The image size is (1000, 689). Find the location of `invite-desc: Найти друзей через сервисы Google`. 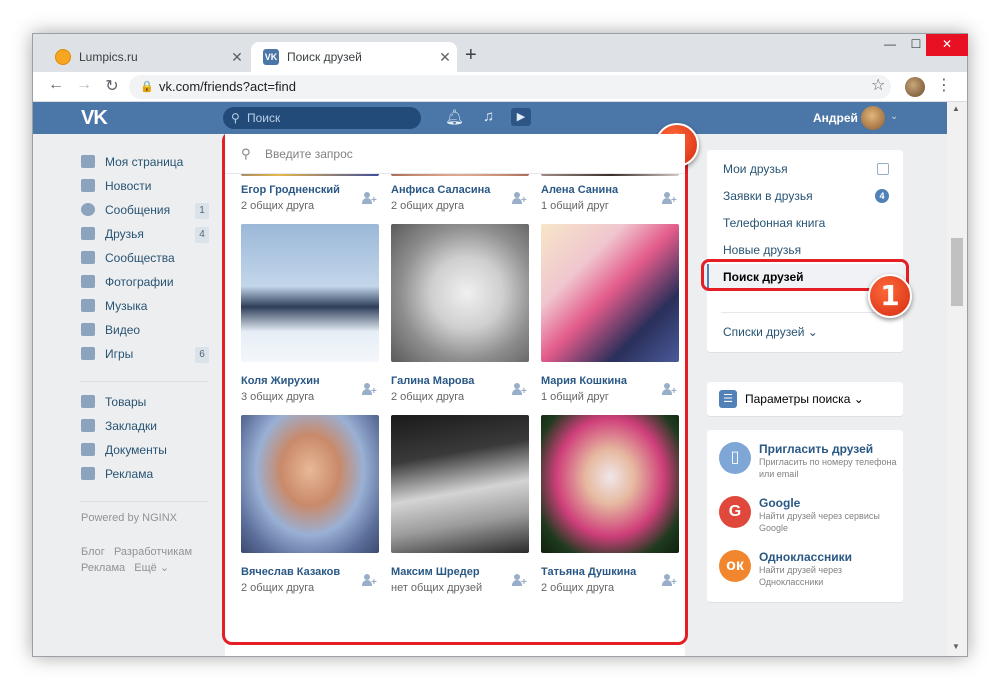

invite-desc: Найти друзей через сервисы Google is located at coordinates (819, 522).